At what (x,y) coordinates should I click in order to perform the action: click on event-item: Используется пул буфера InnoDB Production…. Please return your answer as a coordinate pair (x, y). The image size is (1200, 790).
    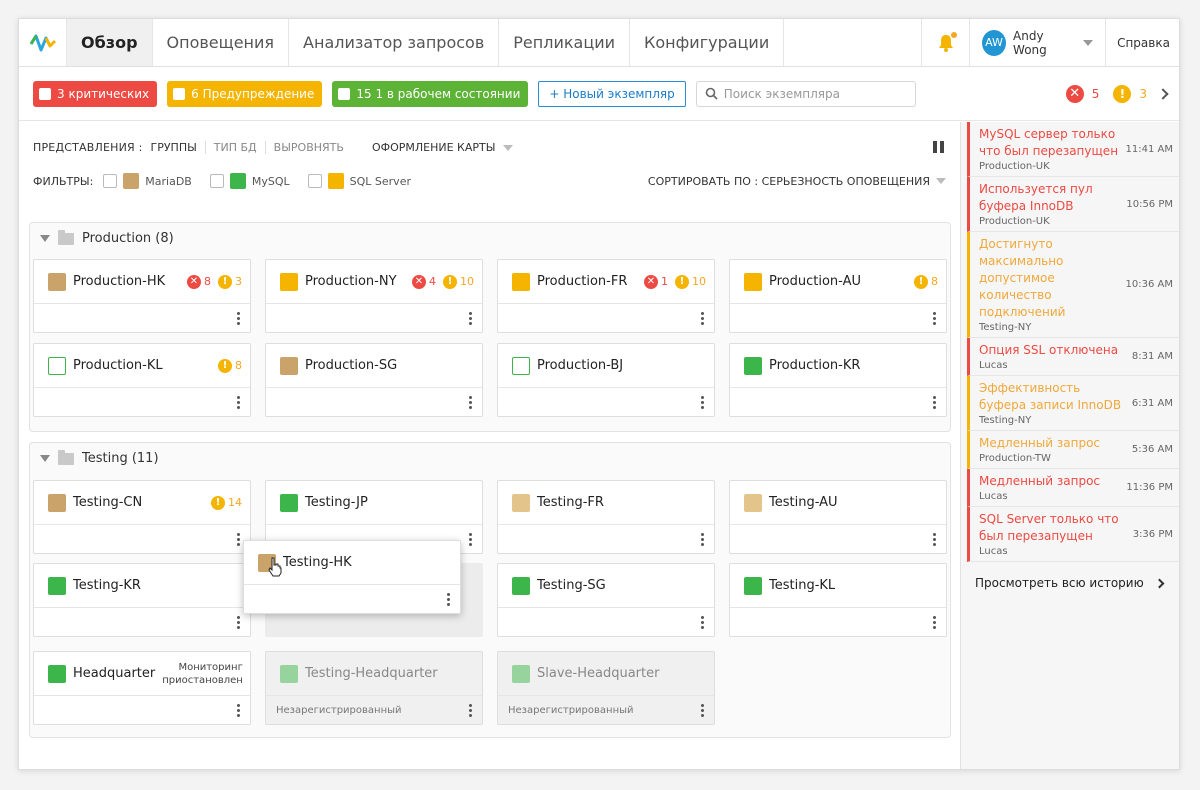
    Looking at the image, I should click on (1073, 204).